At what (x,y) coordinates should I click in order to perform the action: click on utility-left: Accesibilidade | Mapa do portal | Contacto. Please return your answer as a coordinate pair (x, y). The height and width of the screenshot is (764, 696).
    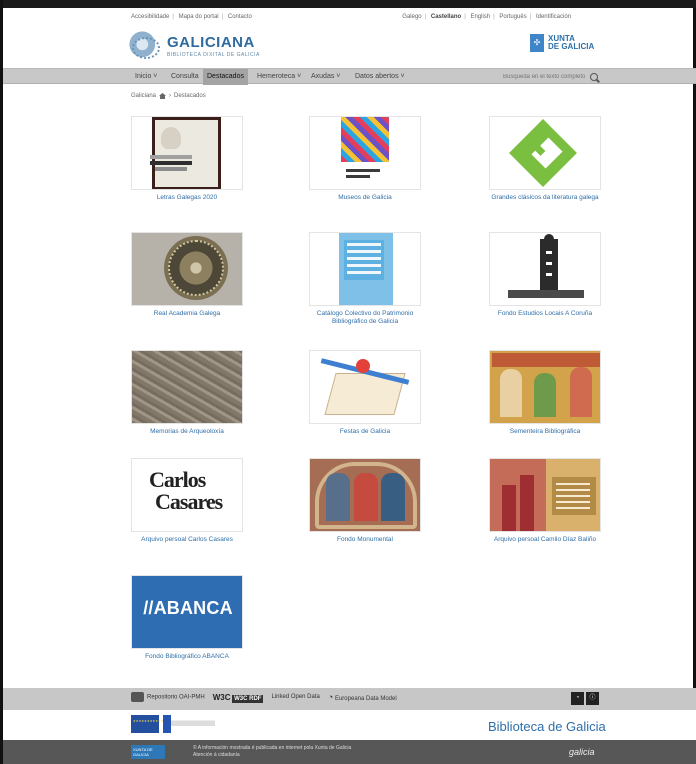
    Looking at the image, I should click on (191, 17).